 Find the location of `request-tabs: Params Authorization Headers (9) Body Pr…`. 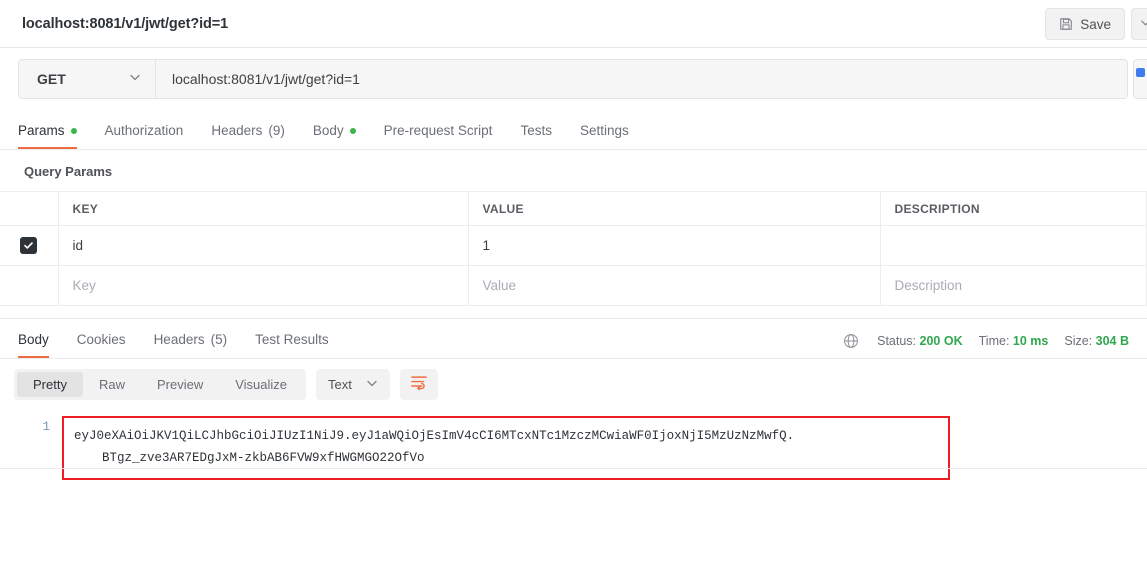

request-tabs: Params Authorization Headers (9) Body Pr… is located at coordinates (573, 130).